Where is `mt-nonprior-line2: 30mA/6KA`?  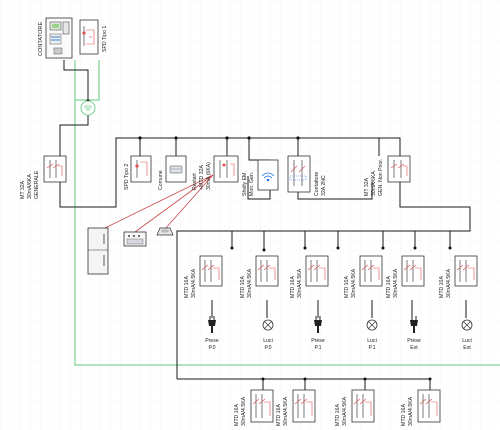 mt-nonprior-line2: 30mA/6KA is located at coordinates (374, 183).